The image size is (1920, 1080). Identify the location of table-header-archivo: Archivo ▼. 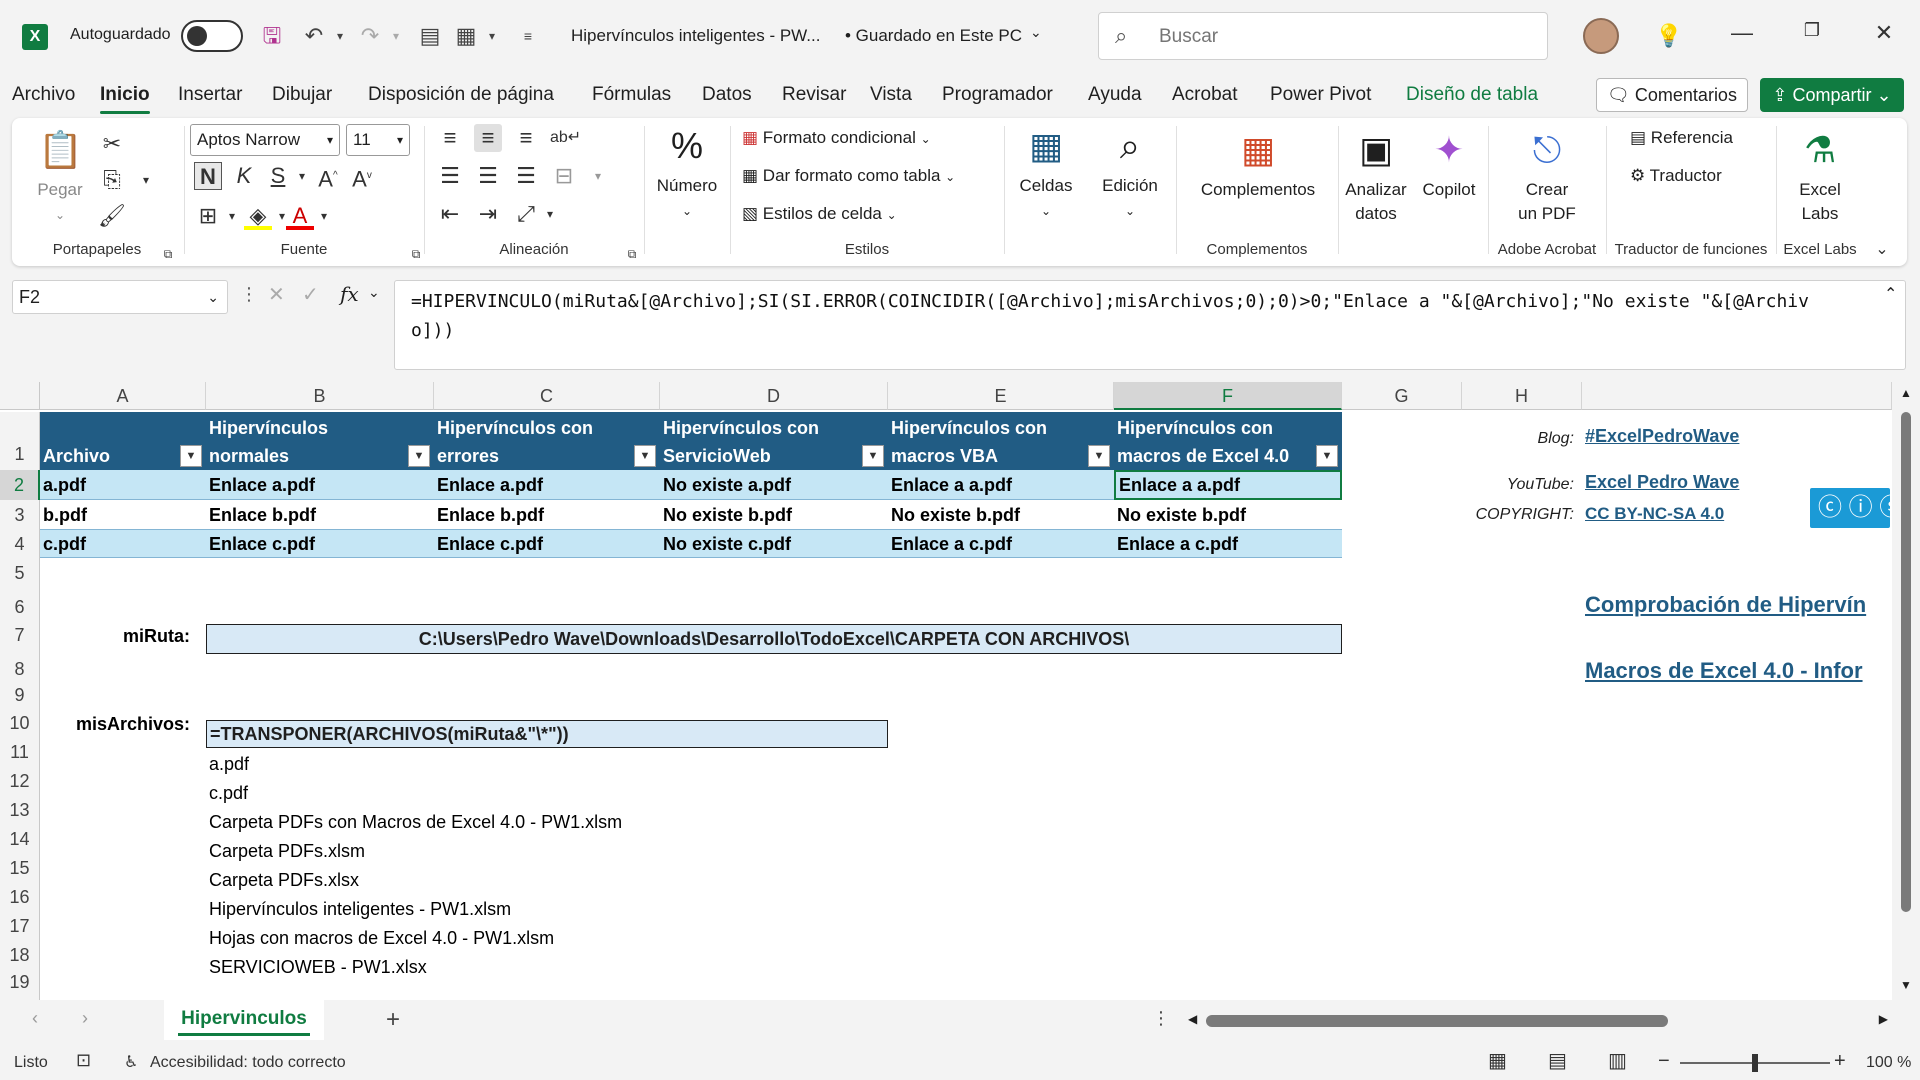
(123, 441).